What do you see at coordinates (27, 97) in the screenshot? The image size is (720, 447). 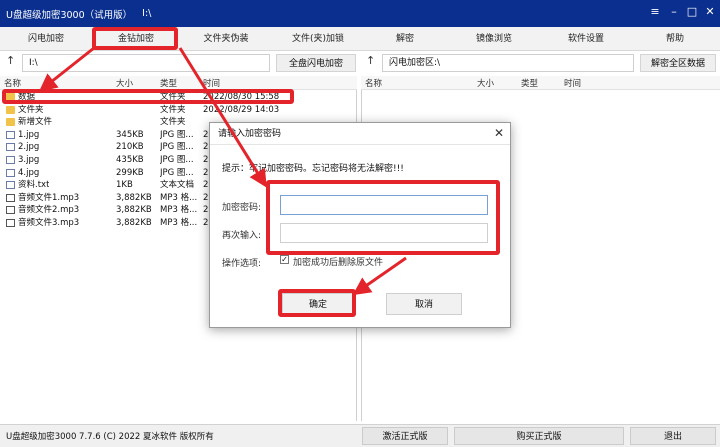 I see `file-name: 数据` at bounding box center [27, 97].